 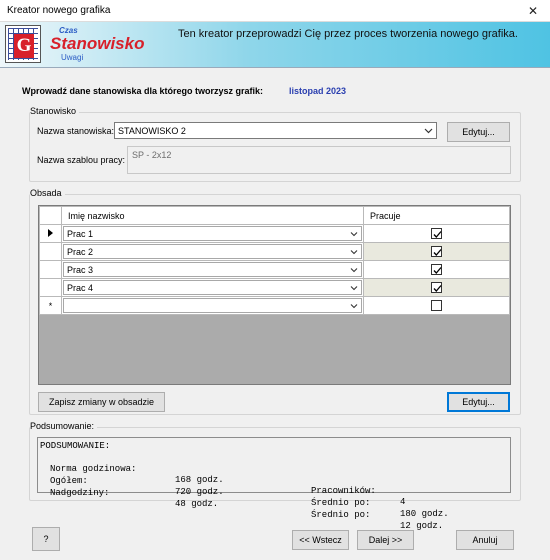 What do you see at coordinates (76, 131) in the screenshot?
I see `station-name-label: Nazwa stanowiska:` at bounding box center [76, 131].